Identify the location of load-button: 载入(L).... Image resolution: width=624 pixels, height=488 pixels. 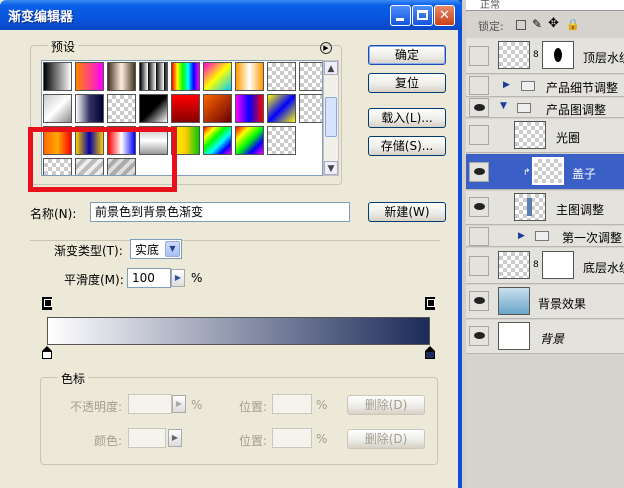
(407, 118).